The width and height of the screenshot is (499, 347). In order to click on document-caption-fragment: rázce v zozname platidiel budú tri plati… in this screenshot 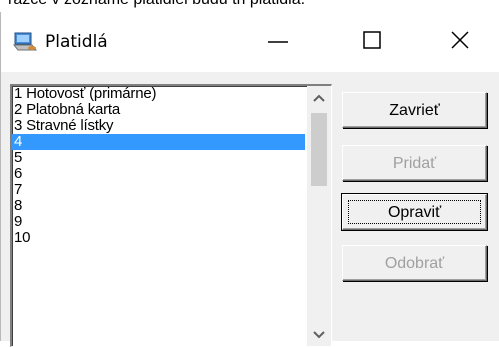, I will do `click(156, 4)`.